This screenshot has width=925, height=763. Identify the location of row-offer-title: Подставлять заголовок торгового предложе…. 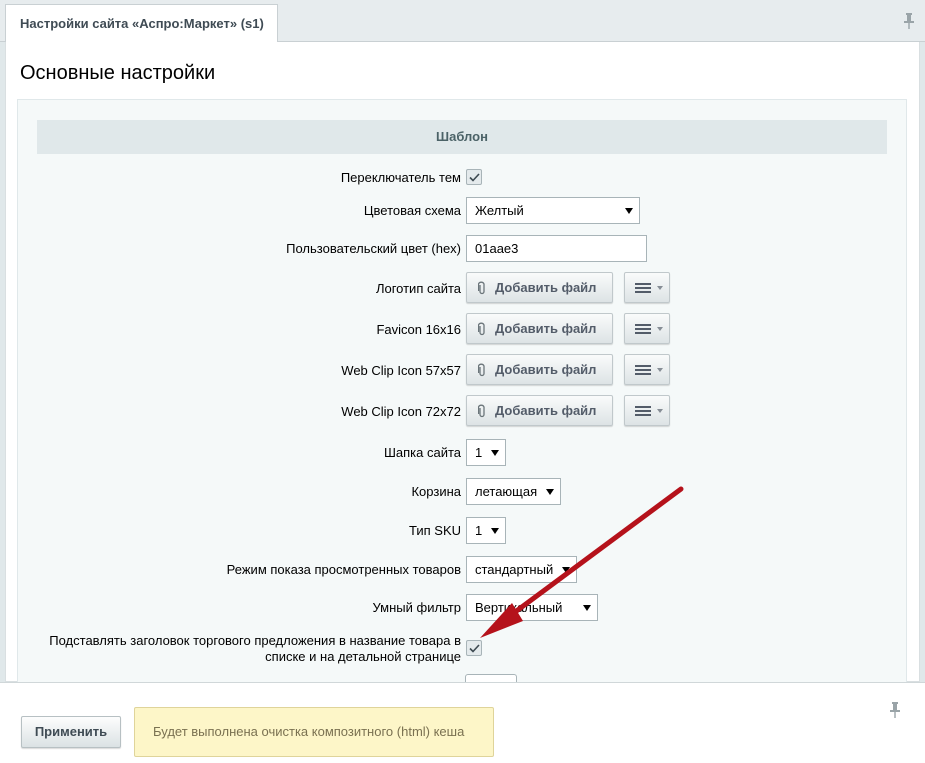
(463, 648).